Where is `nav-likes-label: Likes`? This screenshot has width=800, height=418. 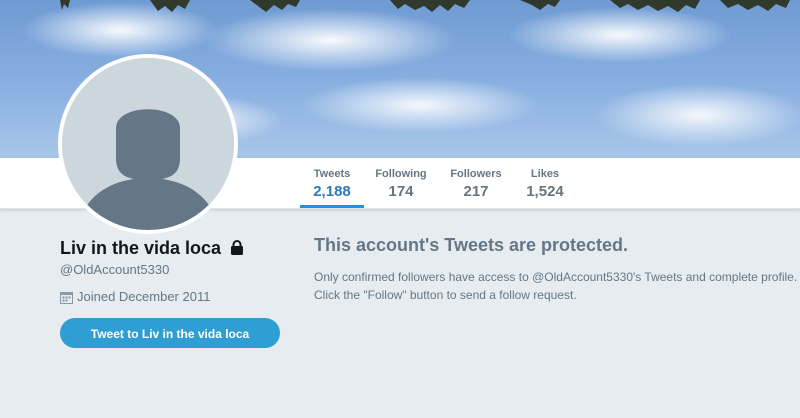
nav-likes-label: Likes is located at coordinates (545, 174).